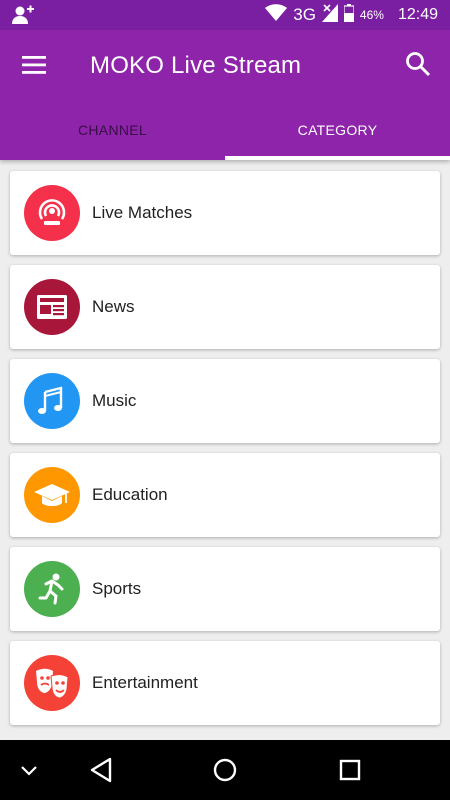  I want to click on battery-icon, so click(349, 15).